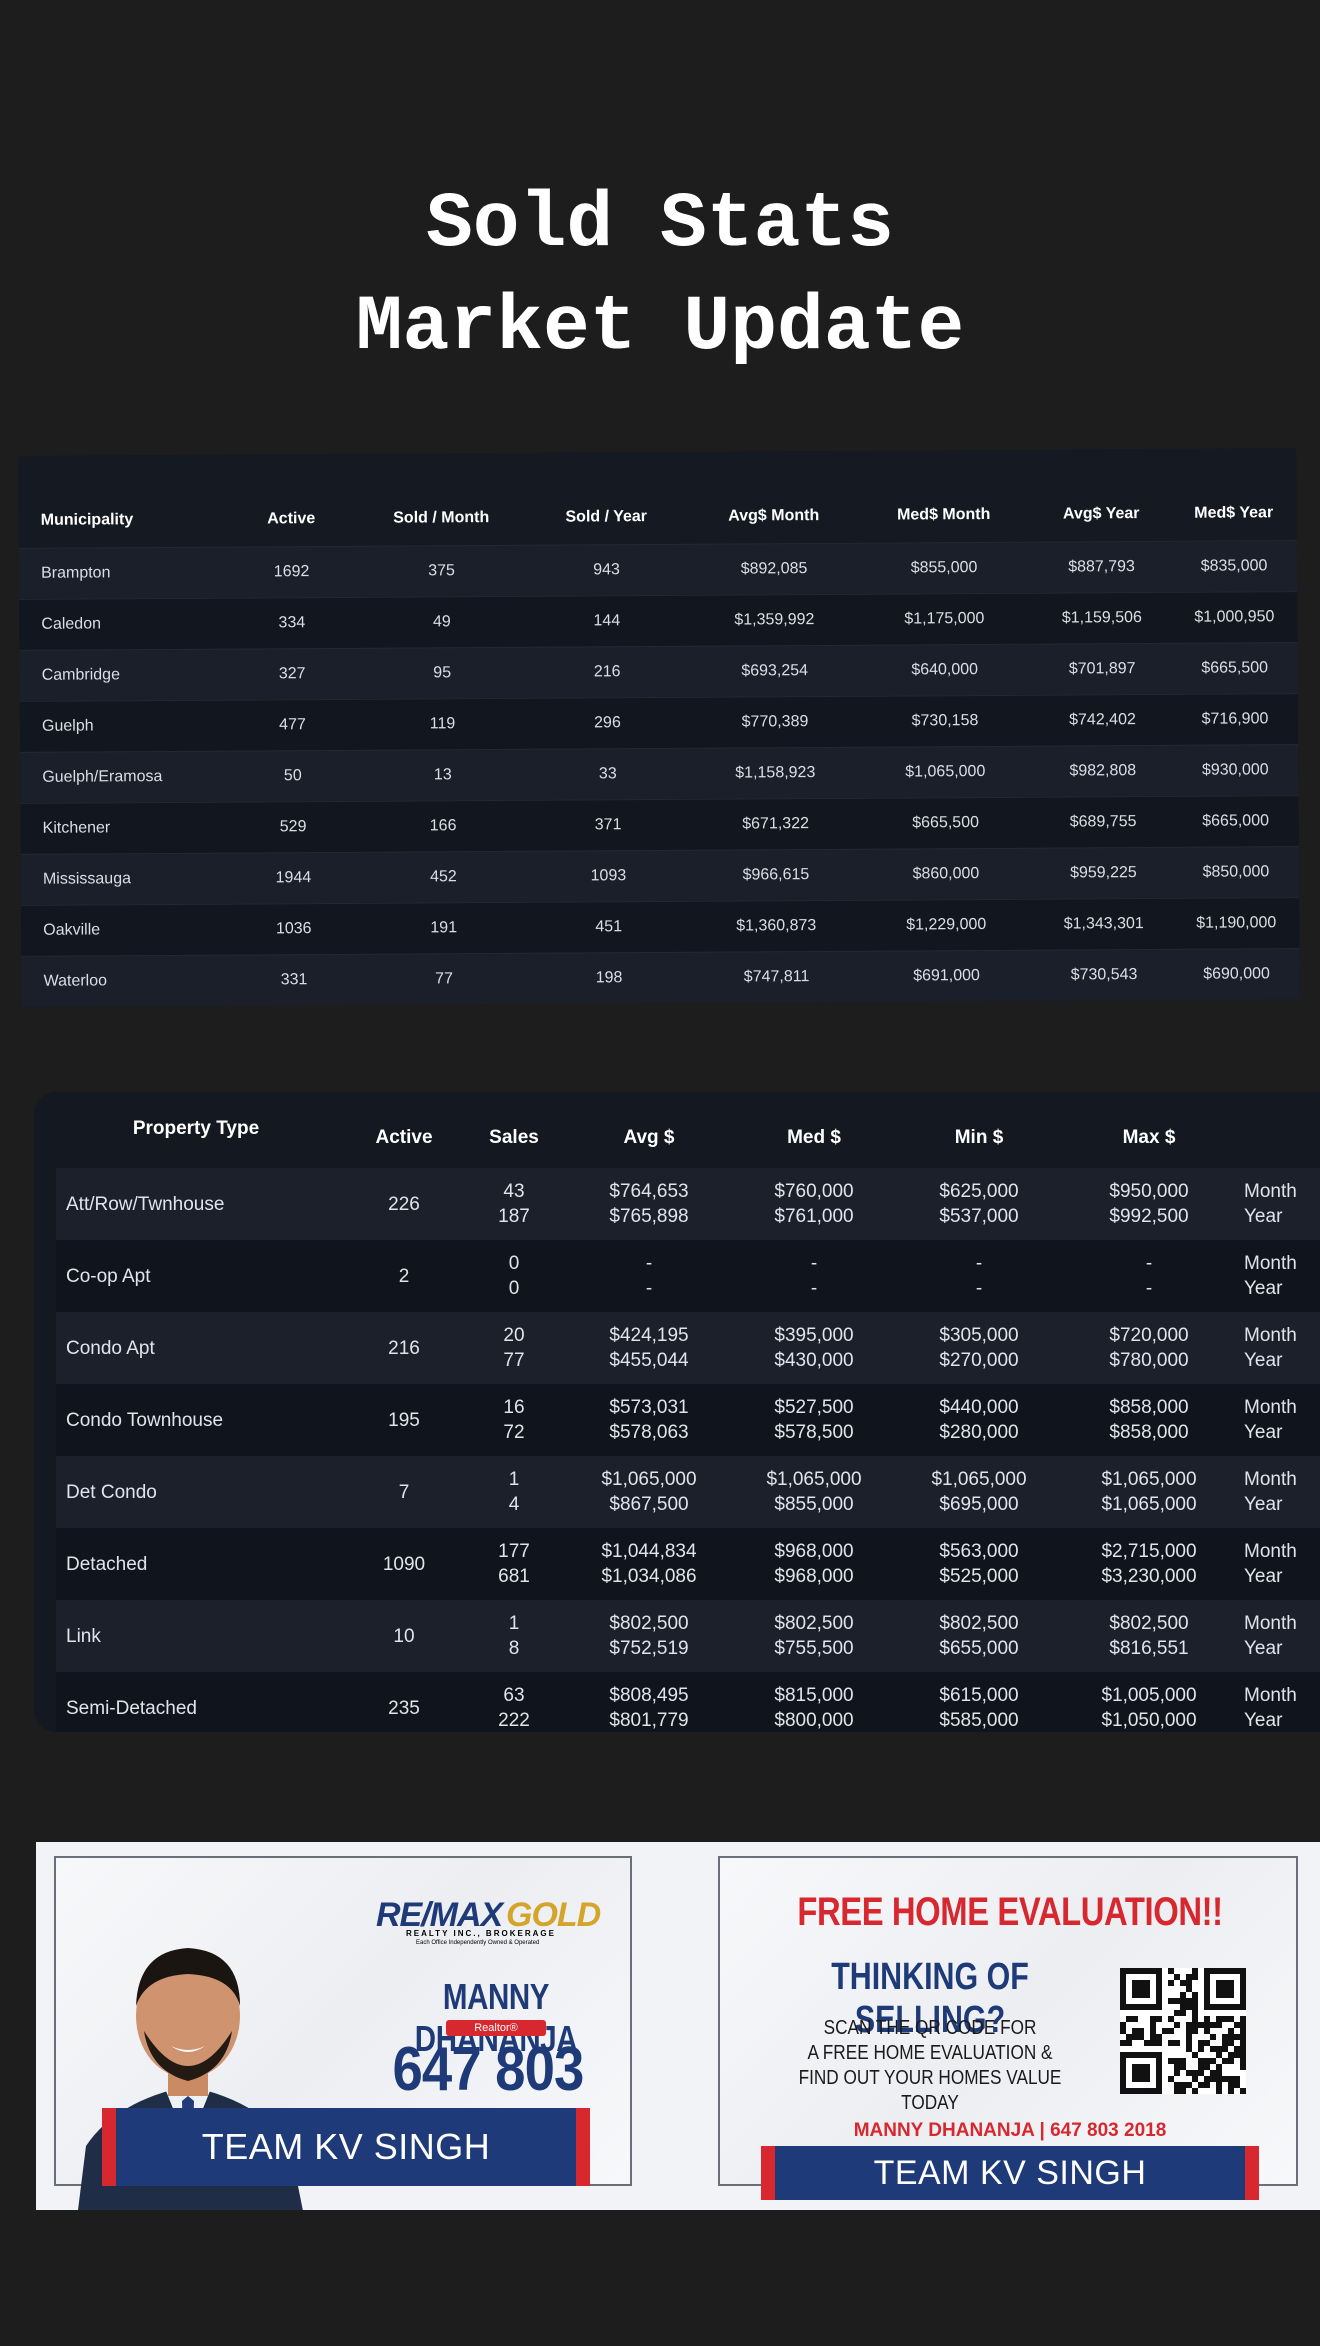 The height and width of the screenshot is (2346, 1320). I want to click on sales-value: 222, so click(514, 1720).